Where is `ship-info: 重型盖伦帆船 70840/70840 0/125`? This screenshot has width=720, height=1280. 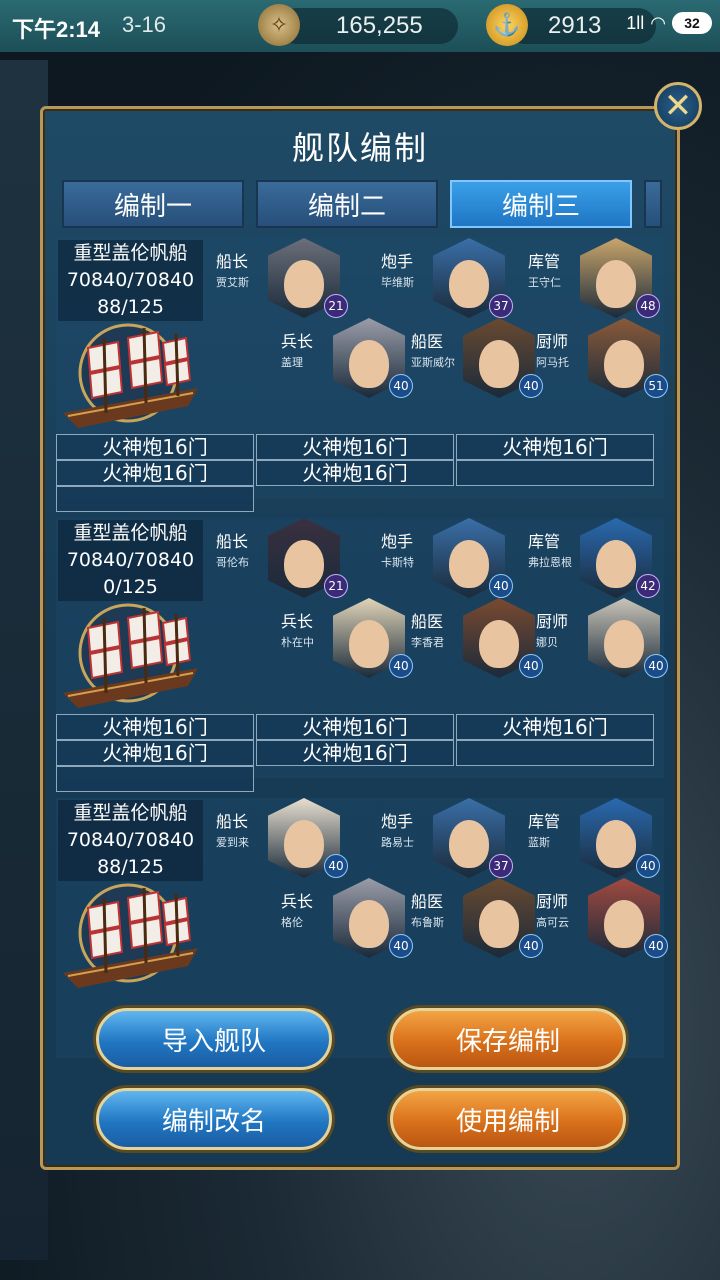 ship-info: 重型盖伦帆船 70840/70840 0/125 is located at coordinates (130, 560).